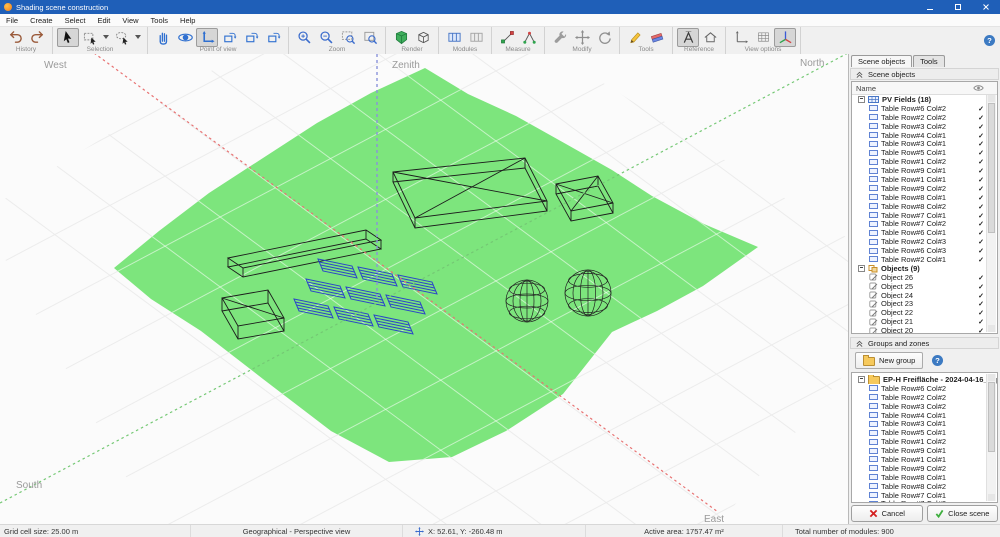 This screenshot has height=537, width=1000. What do you see at coordinates (924, 423) in the screenshot?
I see `group-item-row: Table Row#3 Col#1` at bounding box center [924, 423].